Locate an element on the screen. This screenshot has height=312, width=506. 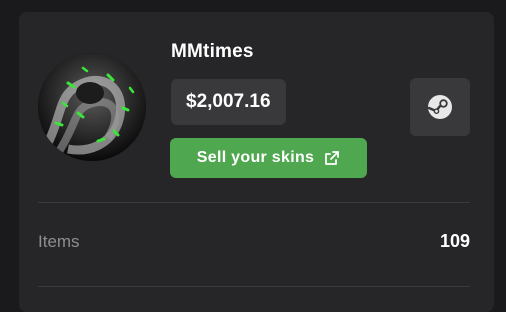
balance-display: $2,007.16 is located at coordinates (228, 102).